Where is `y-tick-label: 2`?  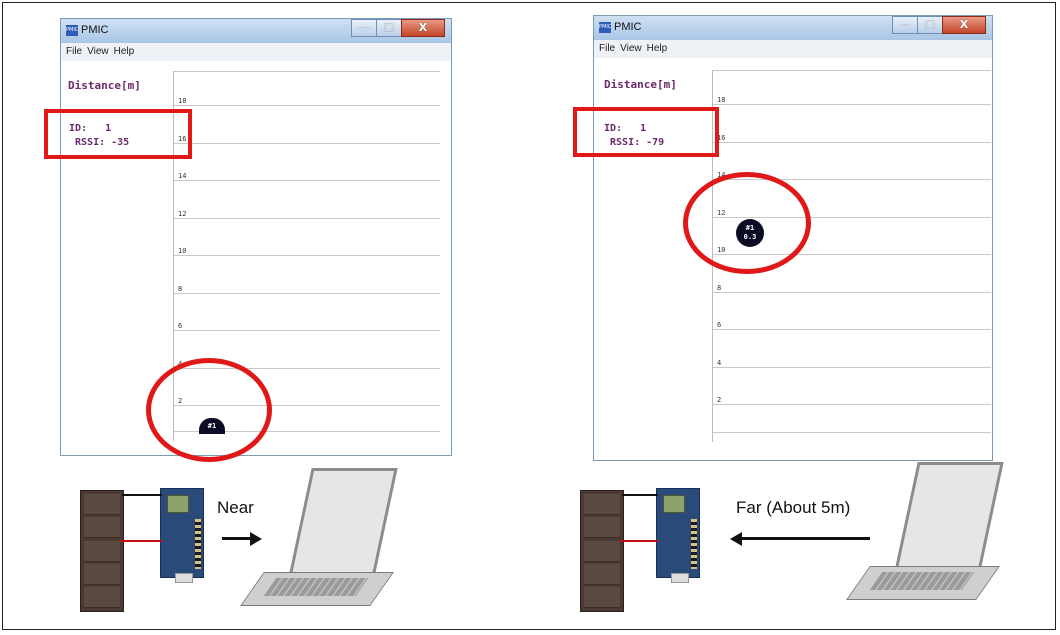
y-tick-label: 2 is located at coordinates (719, 400).